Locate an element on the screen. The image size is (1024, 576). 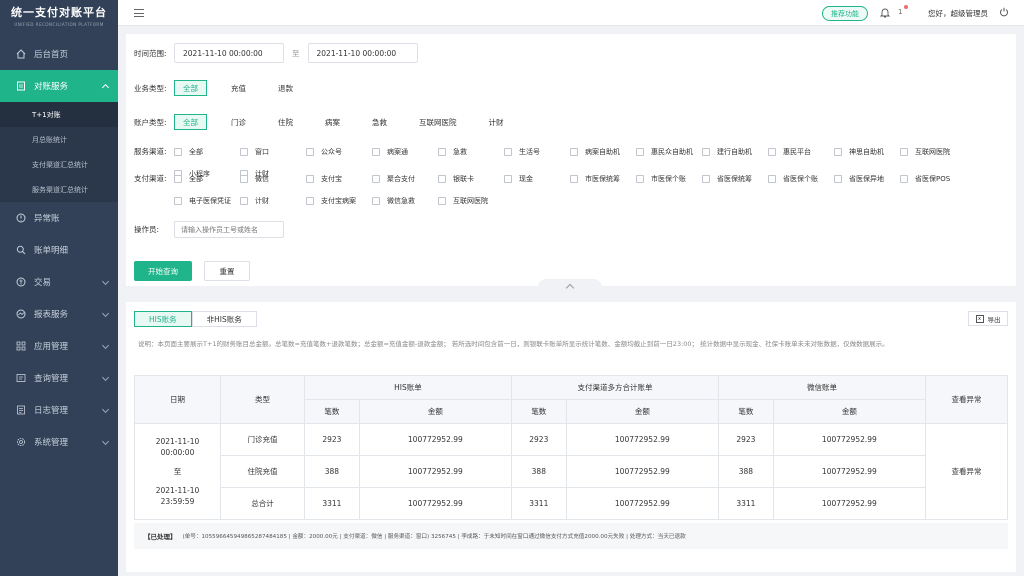
service-channel-checkbox: 病案自助机 is located at coordinates (603, 152).